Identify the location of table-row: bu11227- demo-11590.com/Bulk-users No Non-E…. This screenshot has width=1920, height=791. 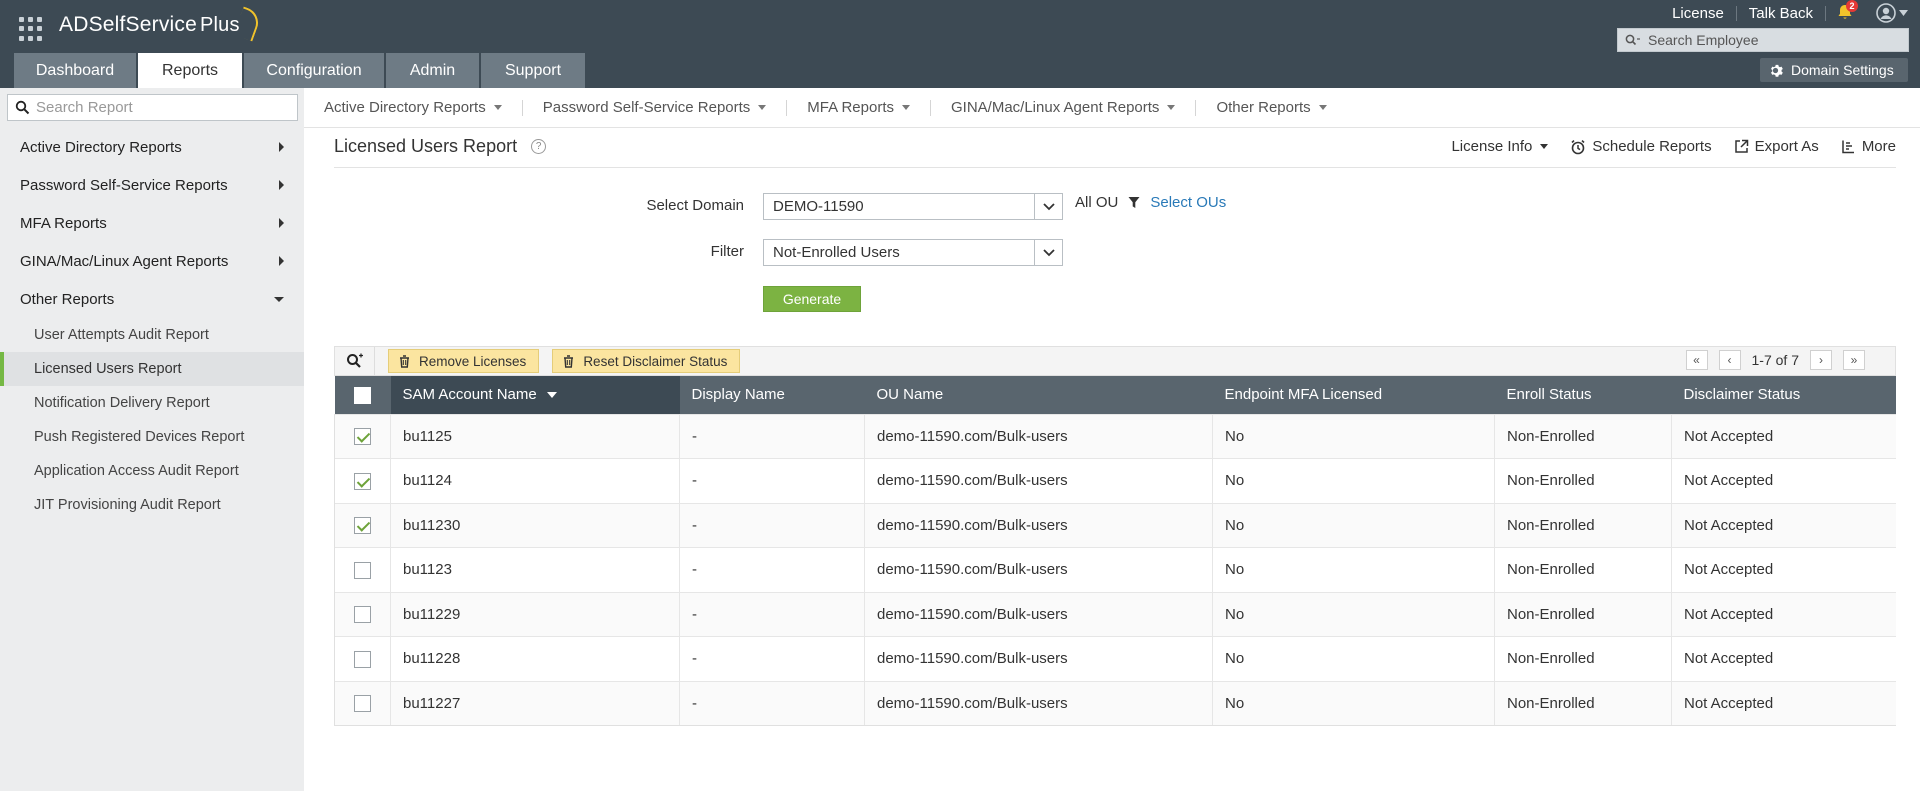
(1115, 703).